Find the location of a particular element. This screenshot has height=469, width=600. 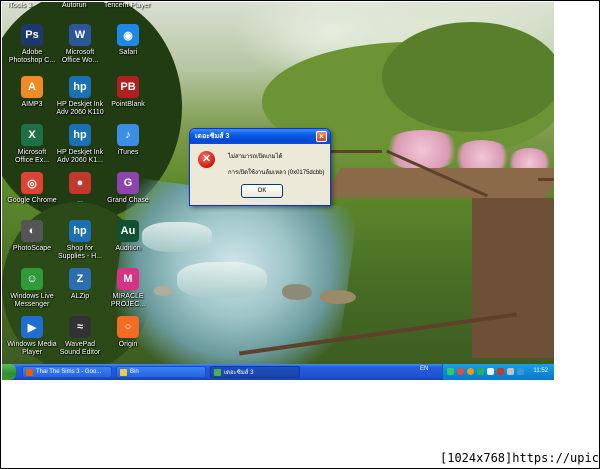

desktop-icon-itunes: ♪ iTunes is located at coordinates (128, 140).